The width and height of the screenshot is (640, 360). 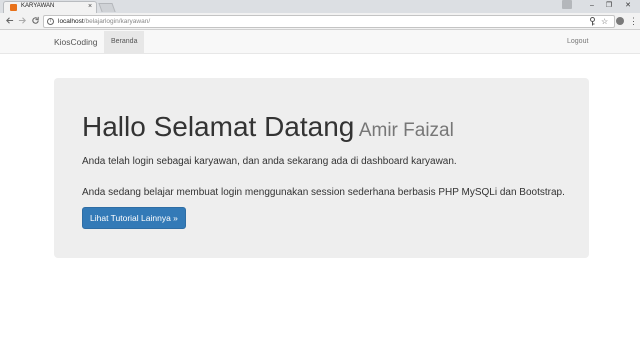 I want to click on logout-link: Logout, so click(x=577, y=41).